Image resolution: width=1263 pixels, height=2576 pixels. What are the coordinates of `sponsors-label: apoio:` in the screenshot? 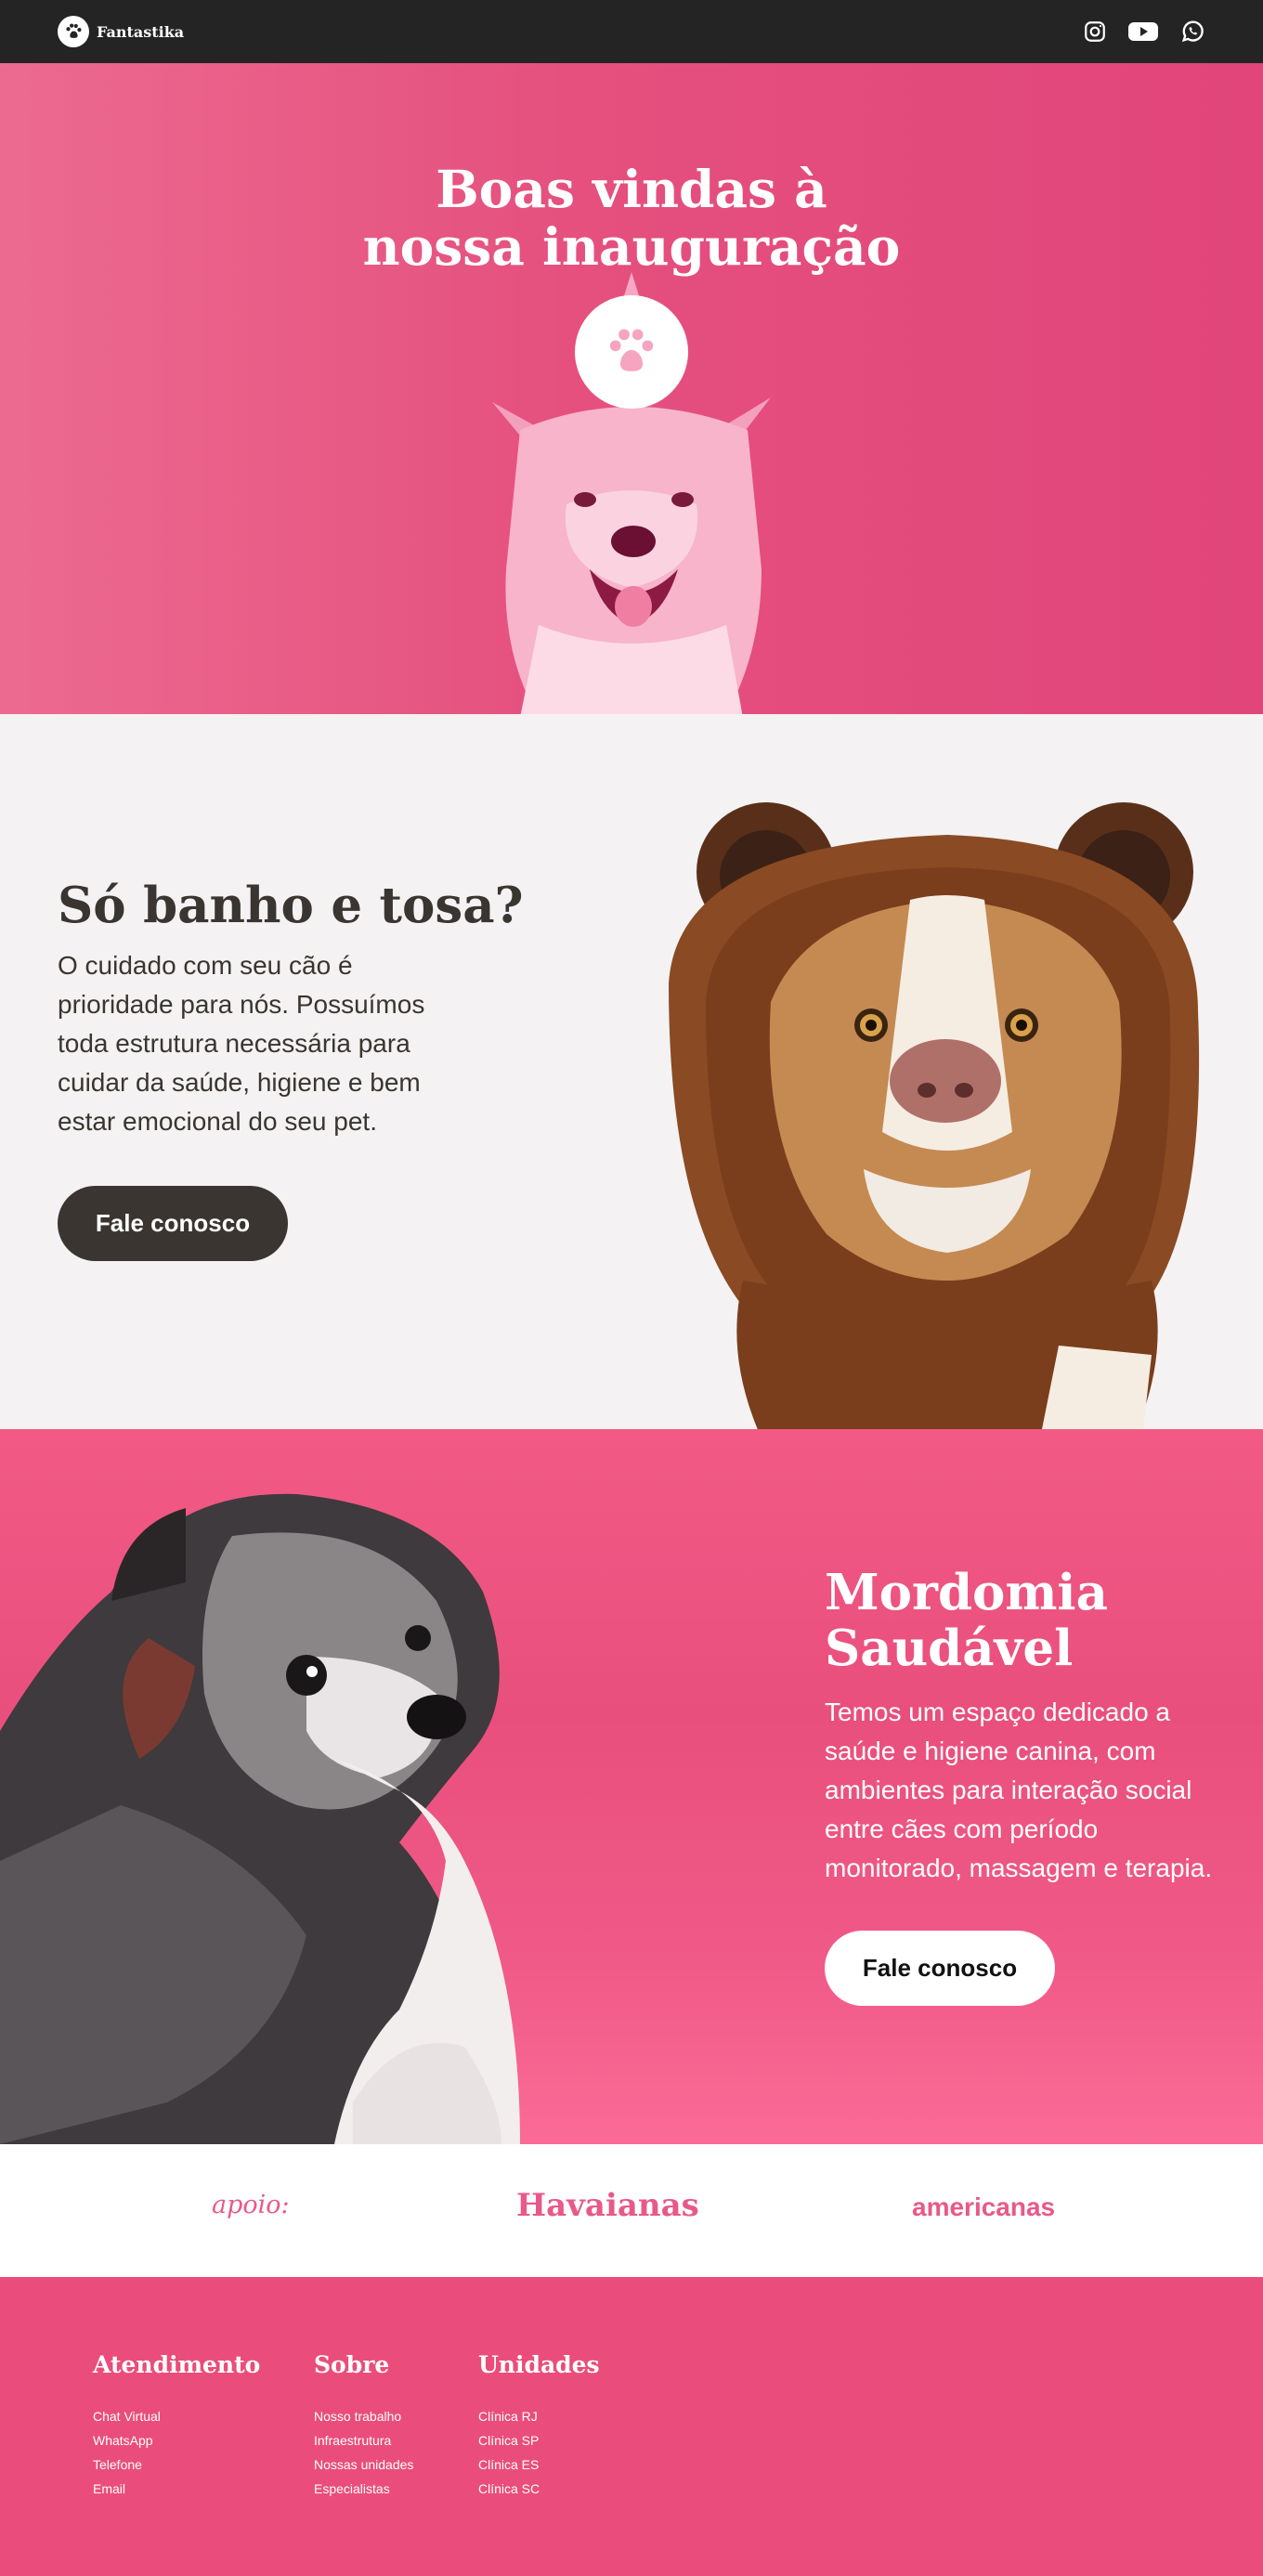 It's located at (251, 2205).